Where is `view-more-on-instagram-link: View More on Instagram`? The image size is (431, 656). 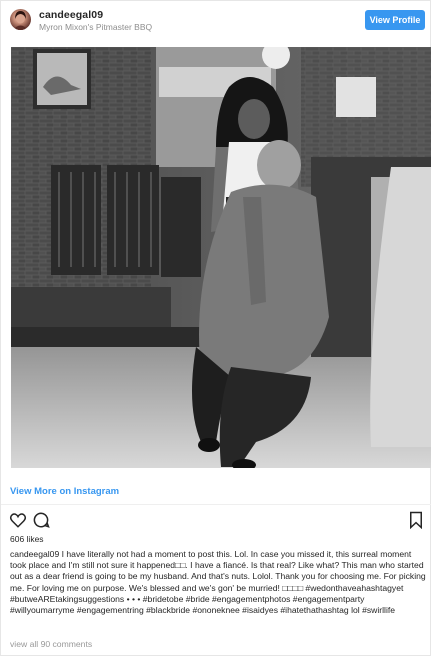 view-more-on-instagram-link: View More on Instagram is located at coordinates (64, 491).